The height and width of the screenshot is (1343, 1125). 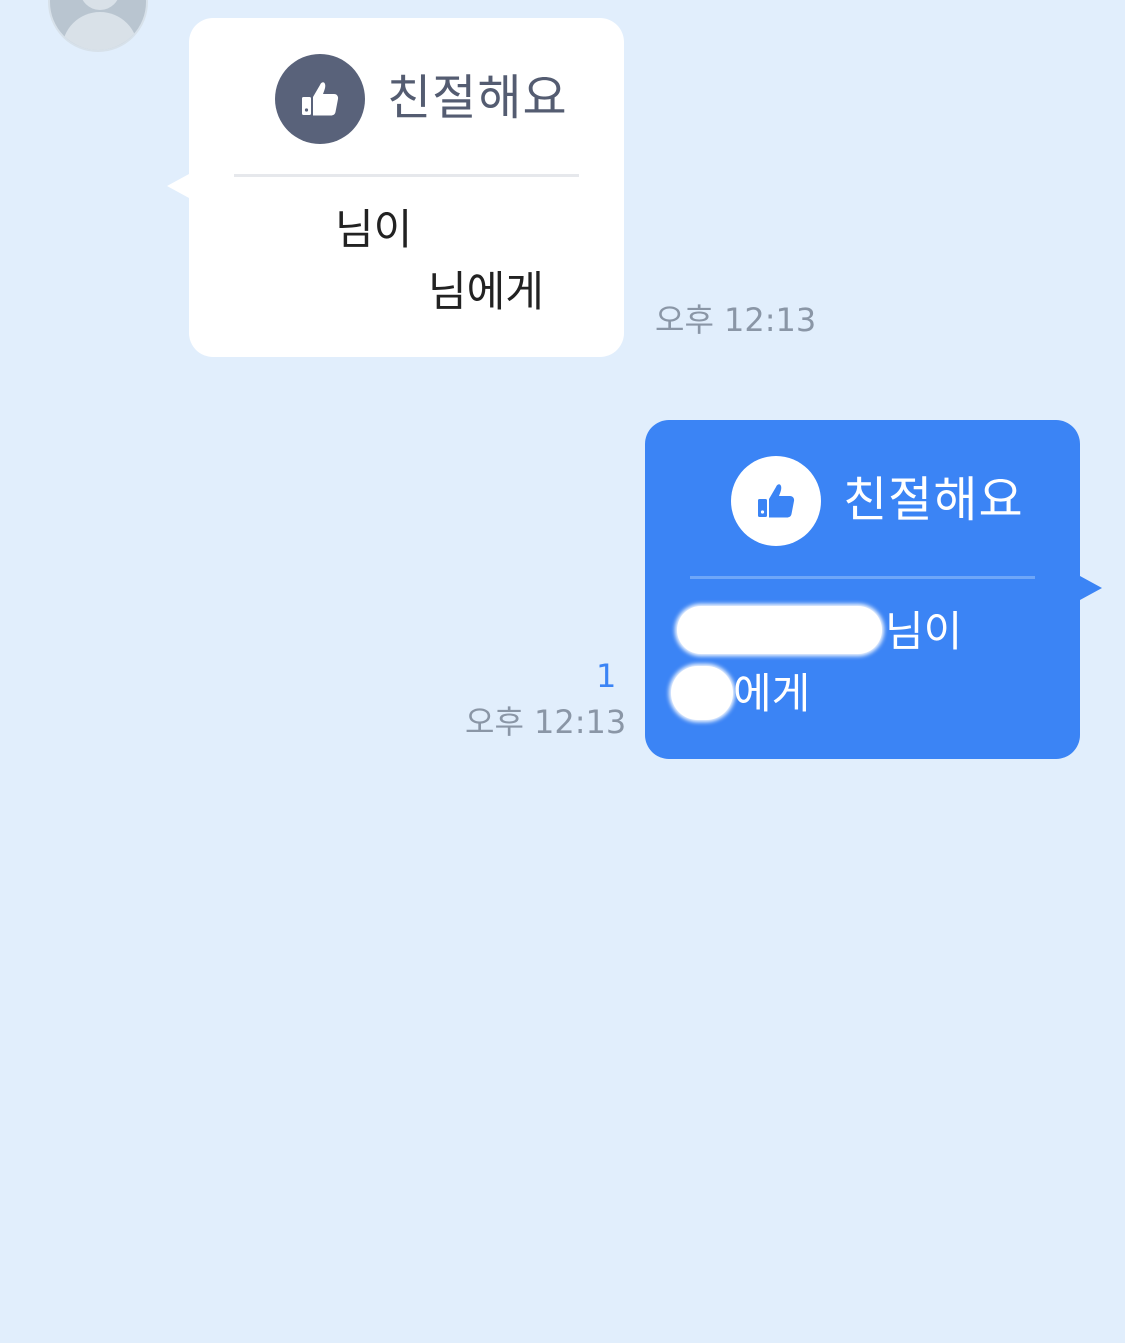 What do you see at coordinates (606, 676) in the screenshot?
I see `unread-count: 1` at bounding box center [606, 676].